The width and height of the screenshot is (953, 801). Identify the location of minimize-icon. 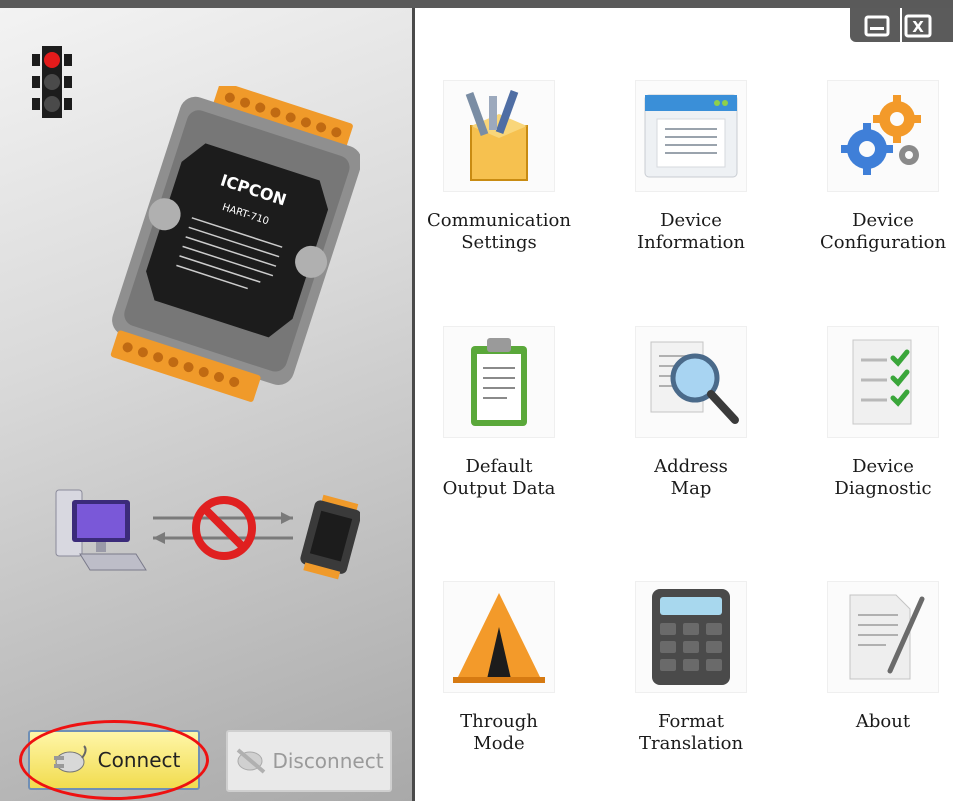
(877, 26).